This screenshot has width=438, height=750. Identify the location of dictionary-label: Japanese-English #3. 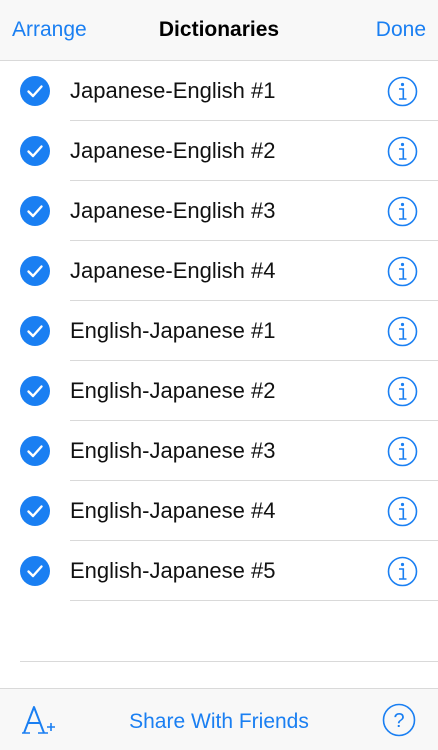
(173, 210).